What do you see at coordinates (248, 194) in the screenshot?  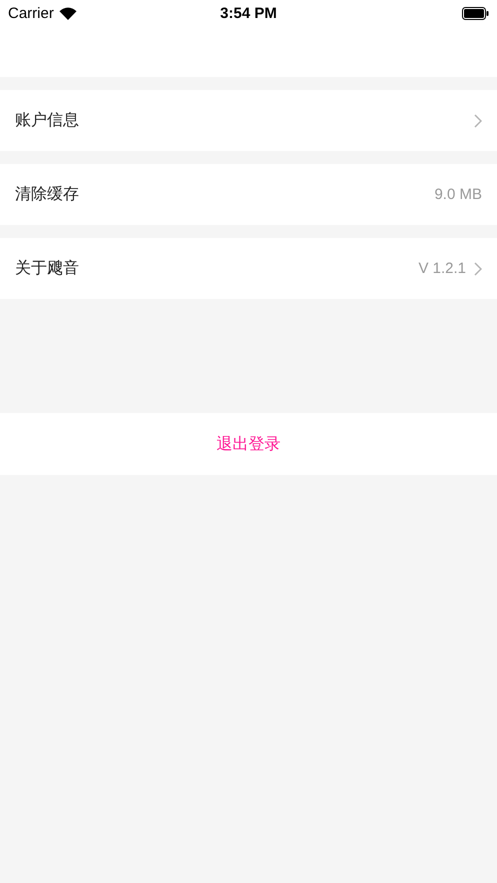 I see `settings-row: 清除缓存 9.0 MB` at bounding box center [248, 194].